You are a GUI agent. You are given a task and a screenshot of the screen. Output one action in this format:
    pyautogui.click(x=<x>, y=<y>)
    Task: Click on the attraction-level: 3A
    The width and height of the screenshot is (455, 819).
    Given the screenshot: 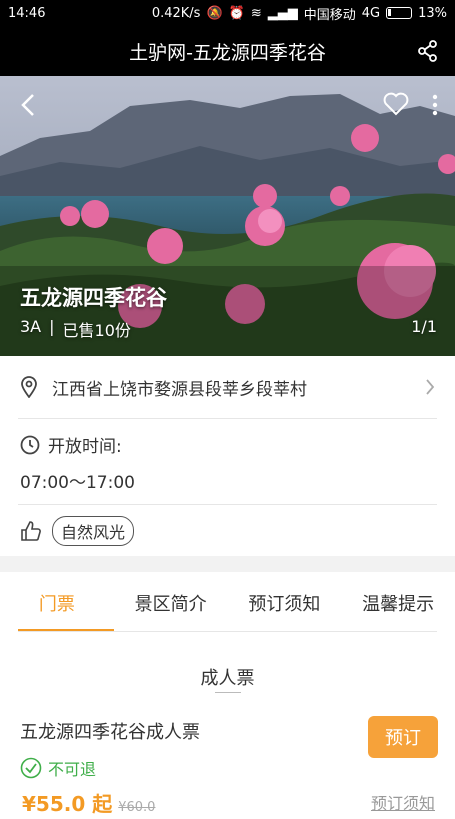 What is the action you would take?
    pyautogui.click(x=31, y=326)
    